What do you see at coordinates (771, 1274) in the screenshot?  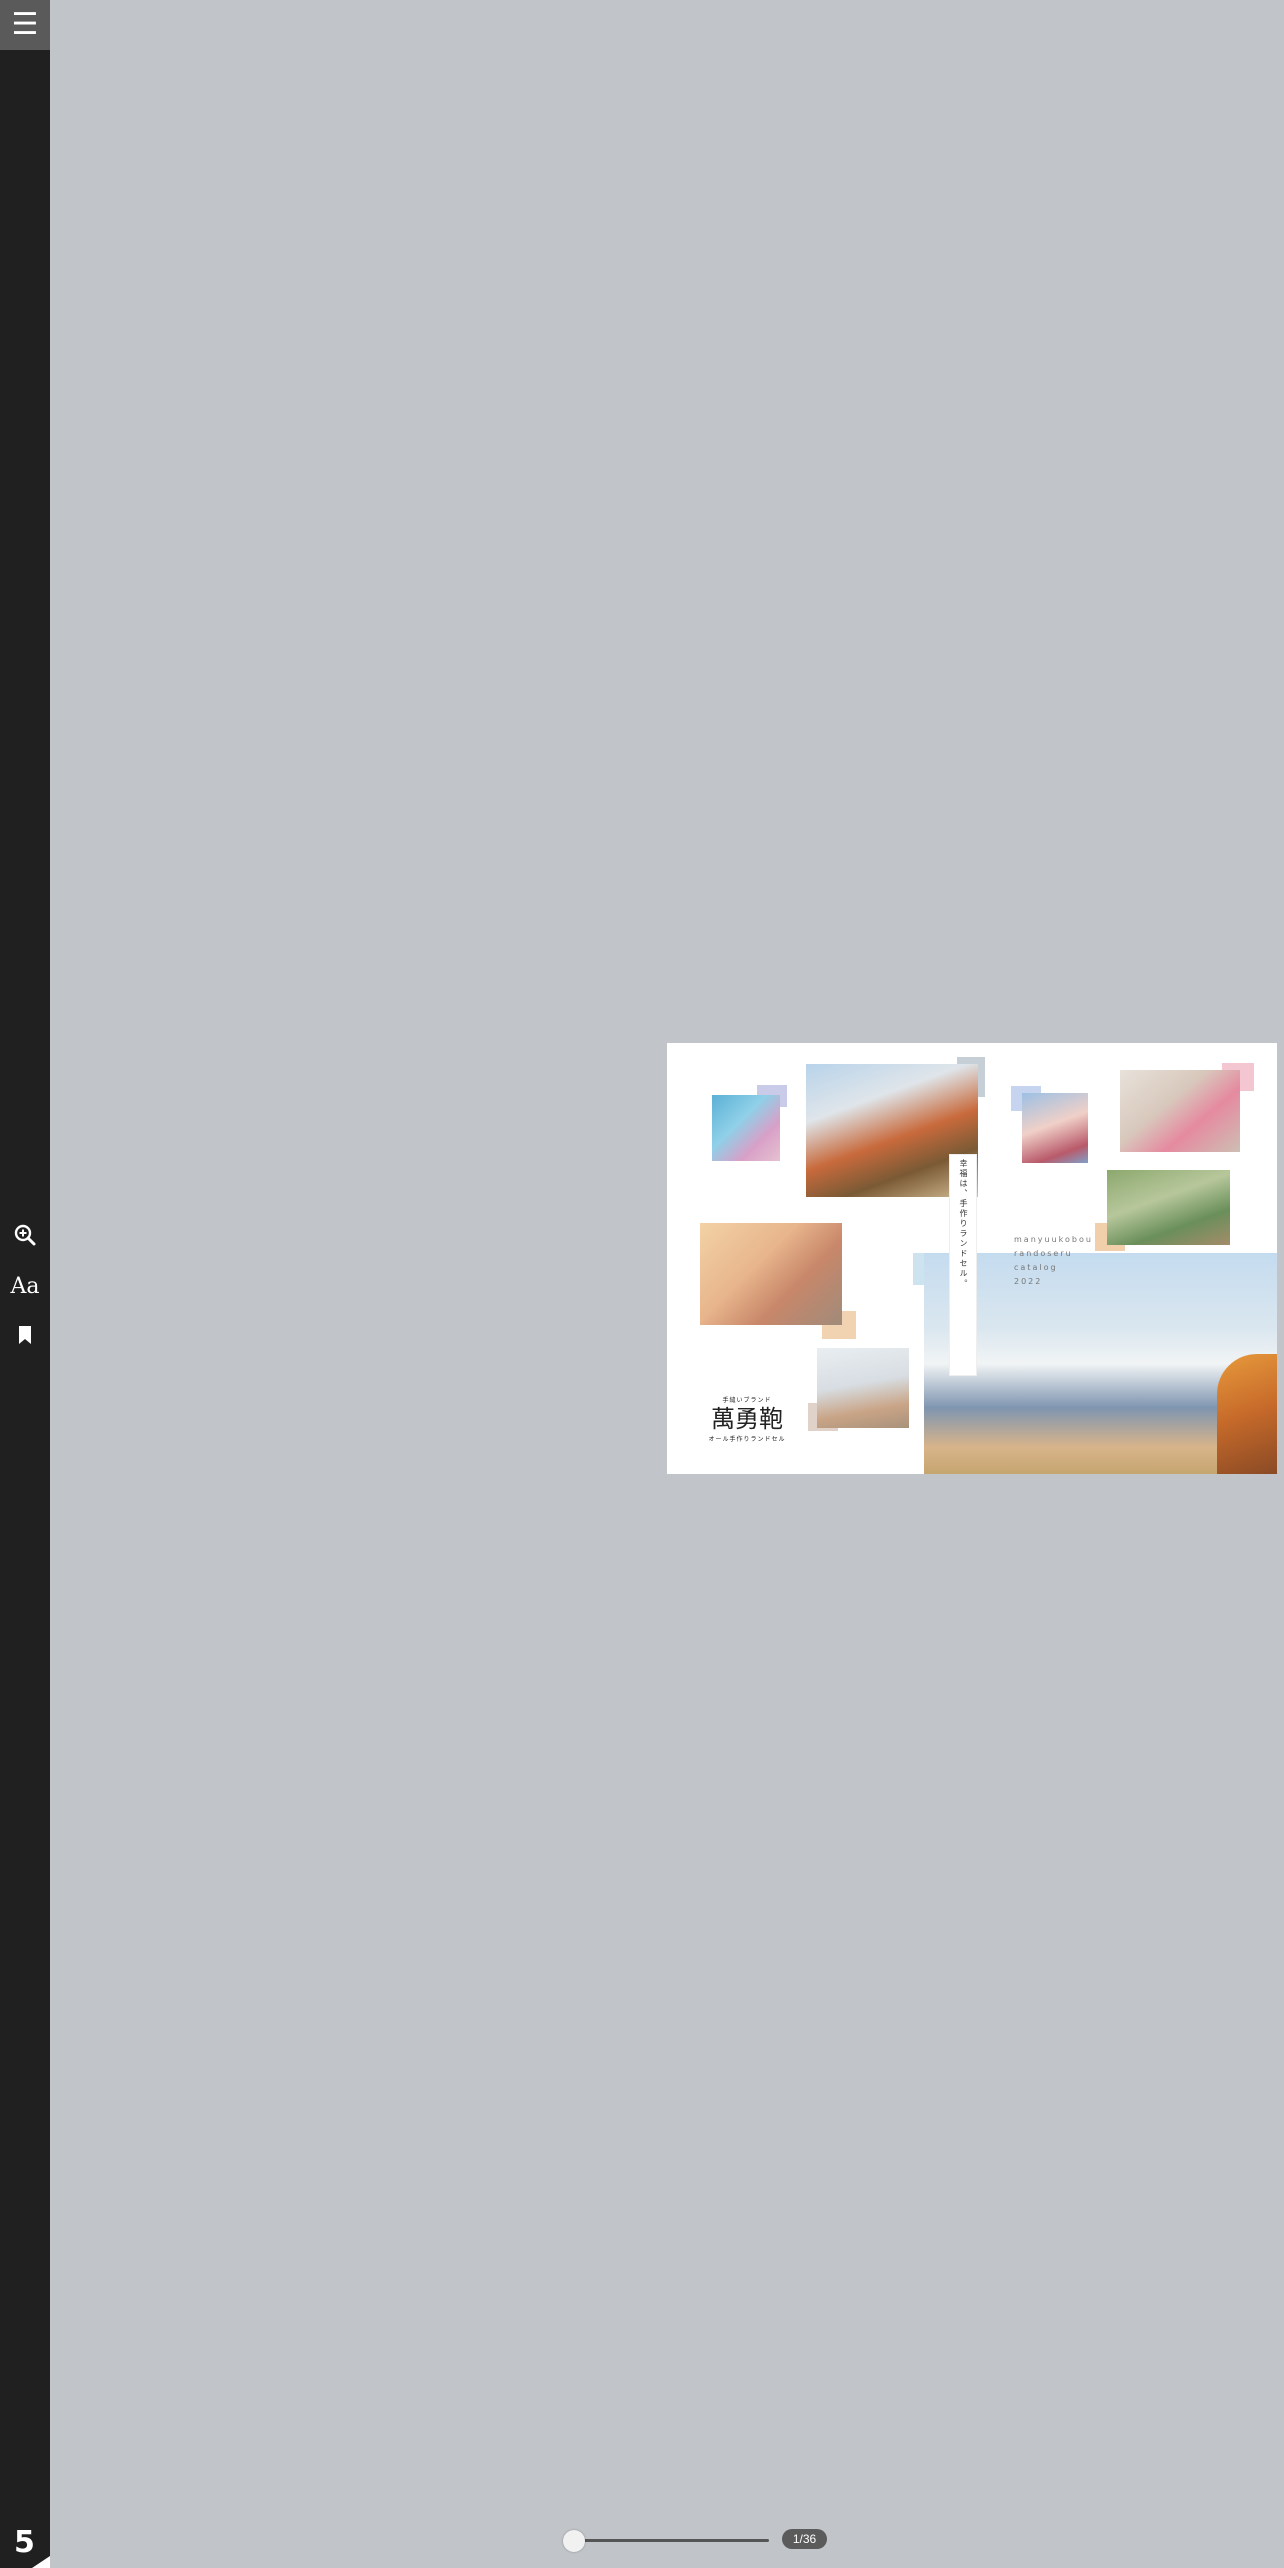 I see `photo-kids-handshake` at bounding box center [771, 1274].